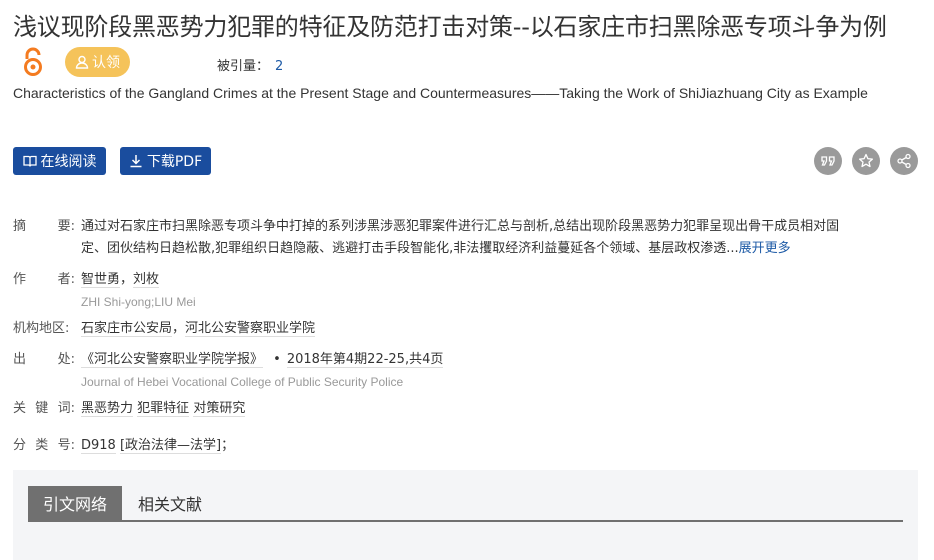 Image resolution: width=934 pixels, height=560 pixels. What do you see at coordinates (138, 291) in the screenshot?
I see `author-values: 智世勇，刘枚 ZHI Shi-yong;LIU Mei` at bounding box center [138, 291].